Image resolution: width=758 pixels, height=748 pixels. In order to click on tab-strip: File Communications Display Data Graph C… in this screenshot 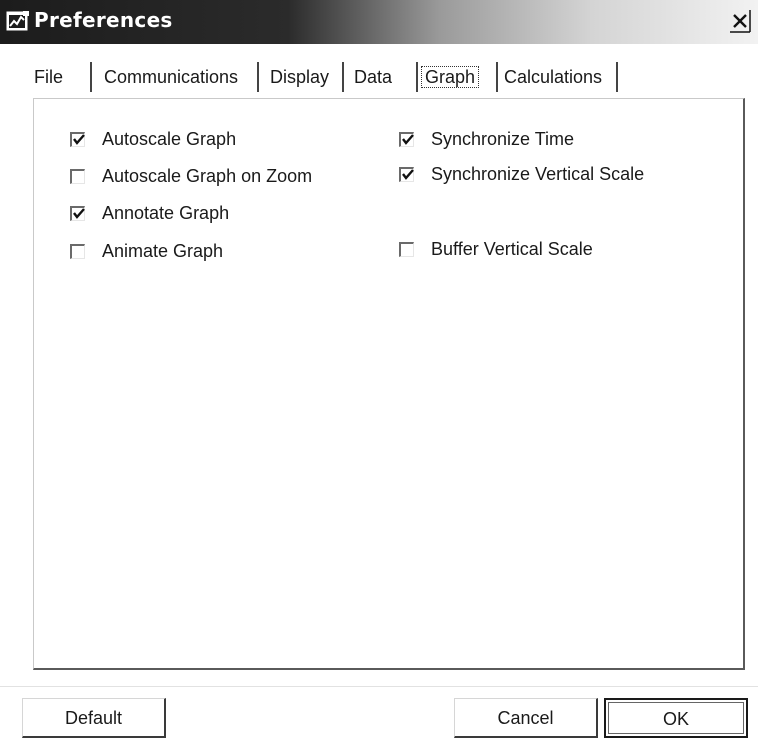, I will do `click(379, 78)`.